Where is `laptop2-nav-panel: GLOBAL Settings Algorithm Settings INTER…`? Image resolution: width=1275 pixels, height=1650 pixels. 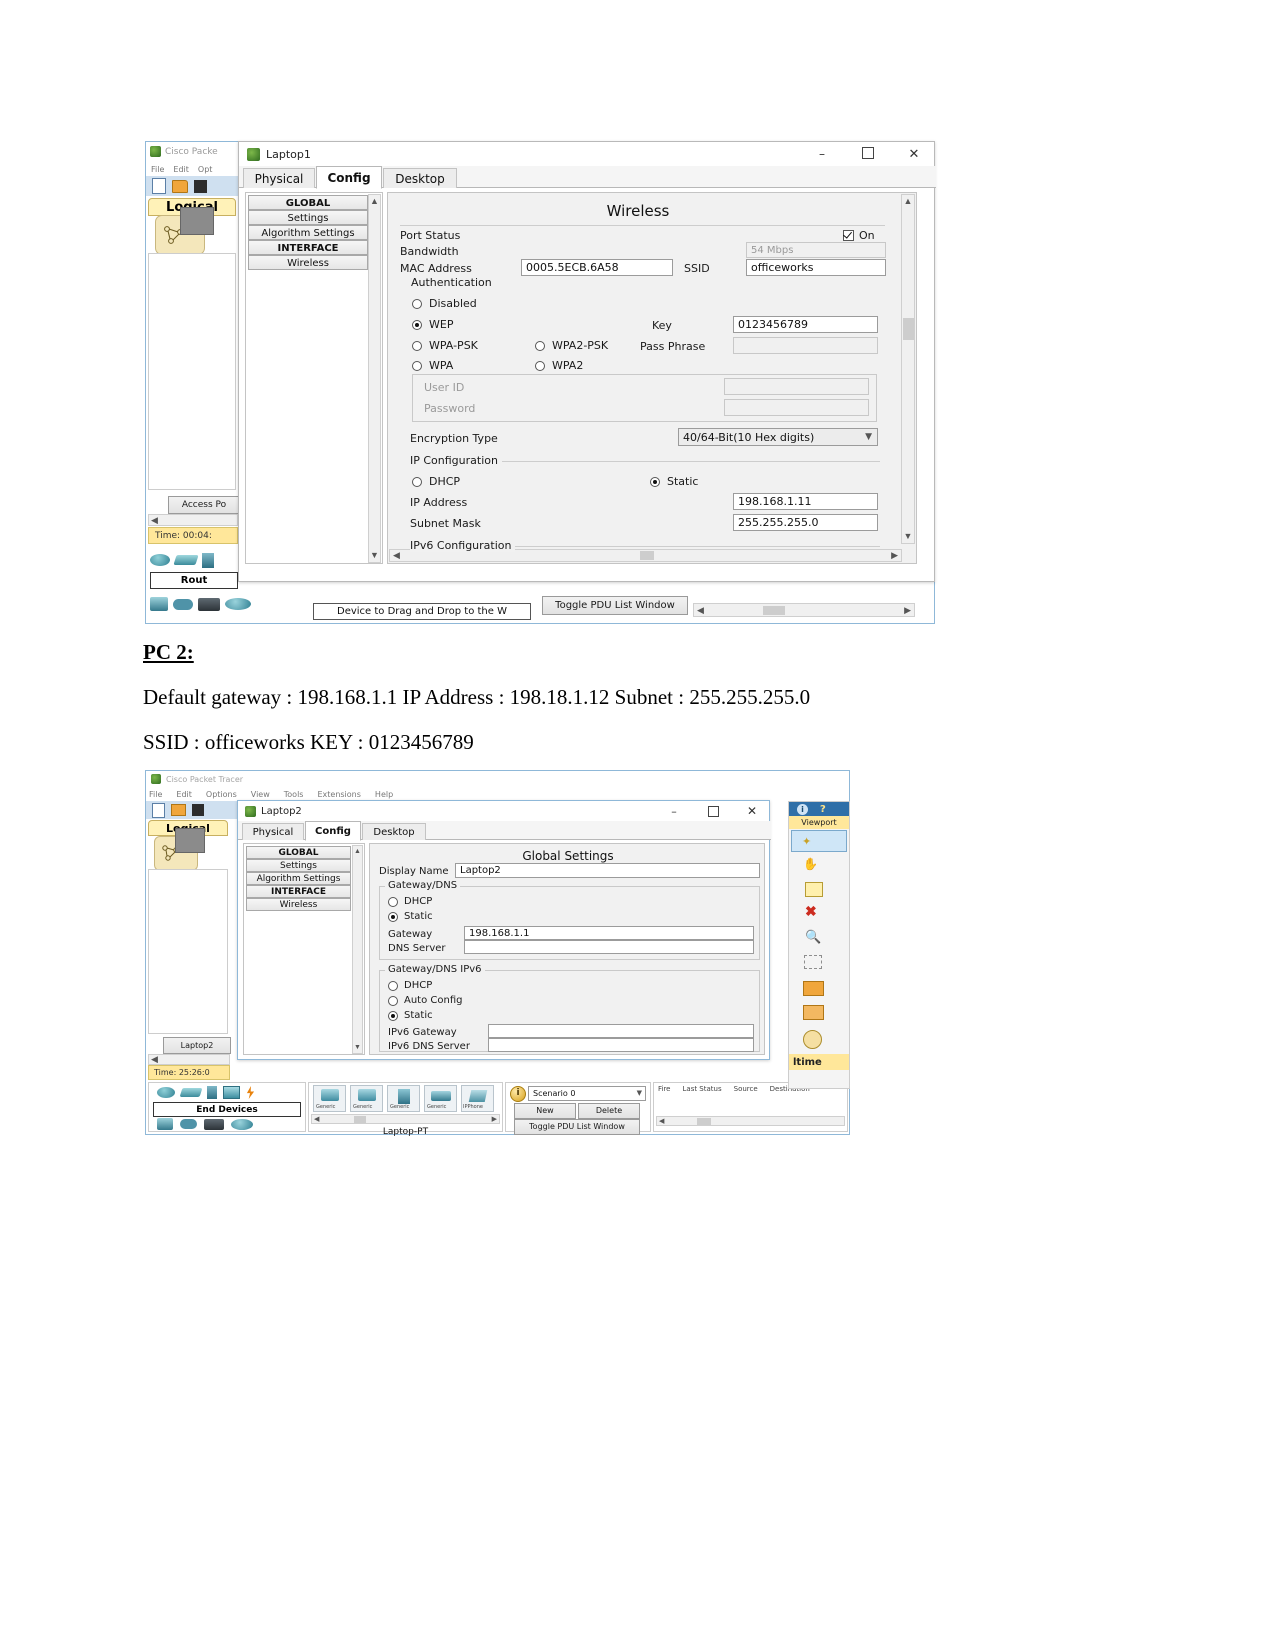 laptop2-nav-panel: GLOBAL Settings Algorithm Settings INTER… is located at coordinates (304, 949).